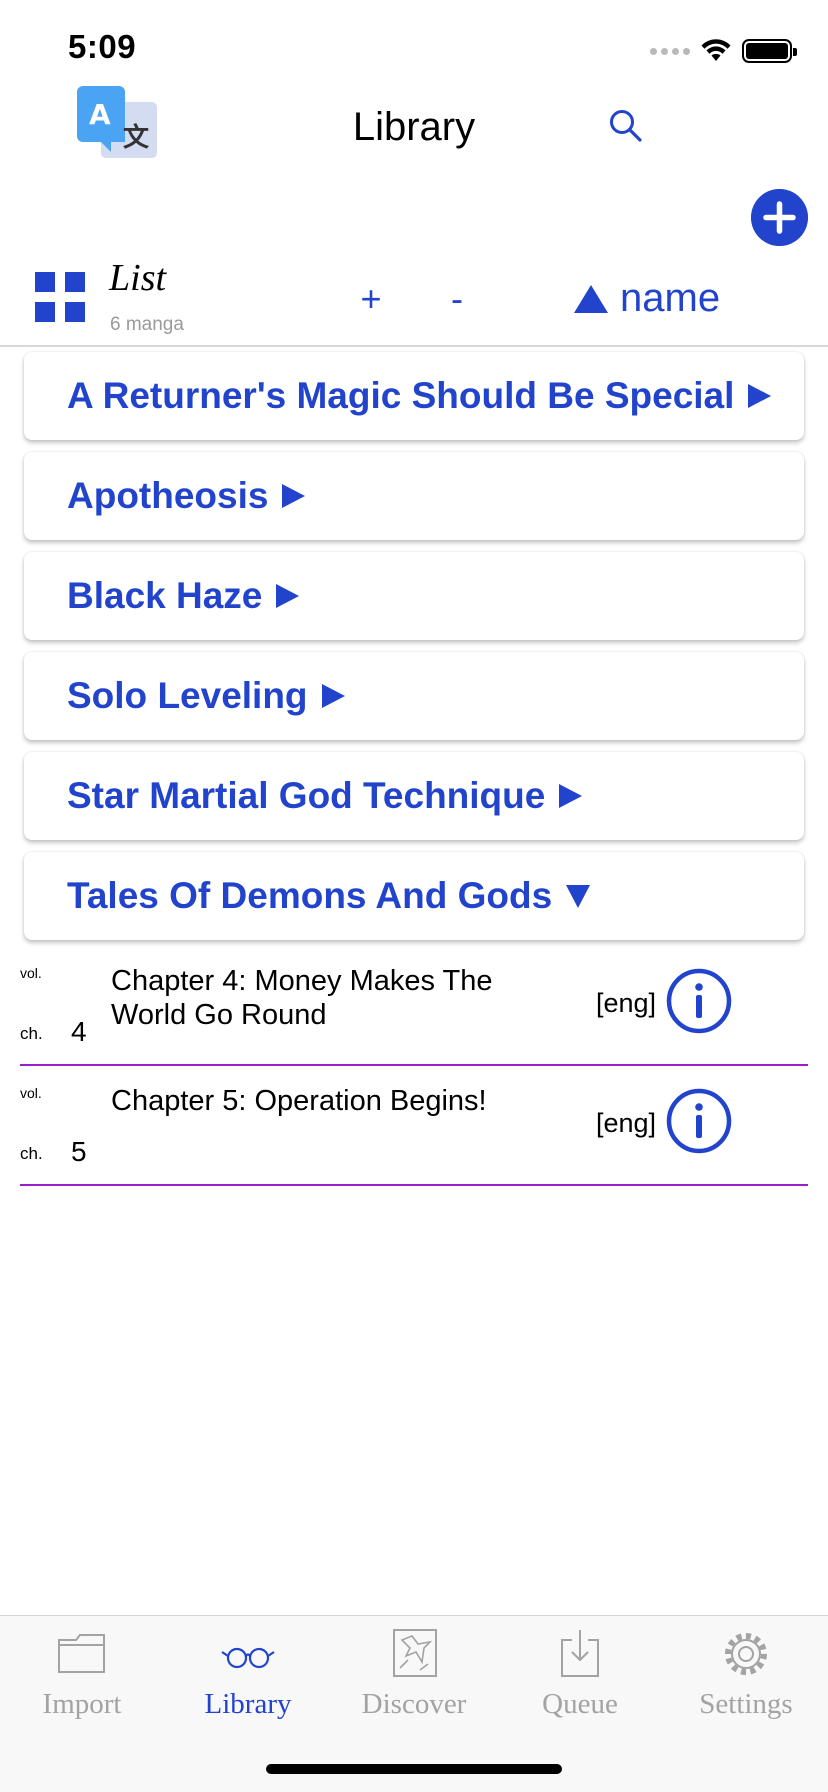  What do you see at coordinates (168, 495) in the screenshot?
I see `manga-title: Apotheosis` at bounding box center [168, 495].